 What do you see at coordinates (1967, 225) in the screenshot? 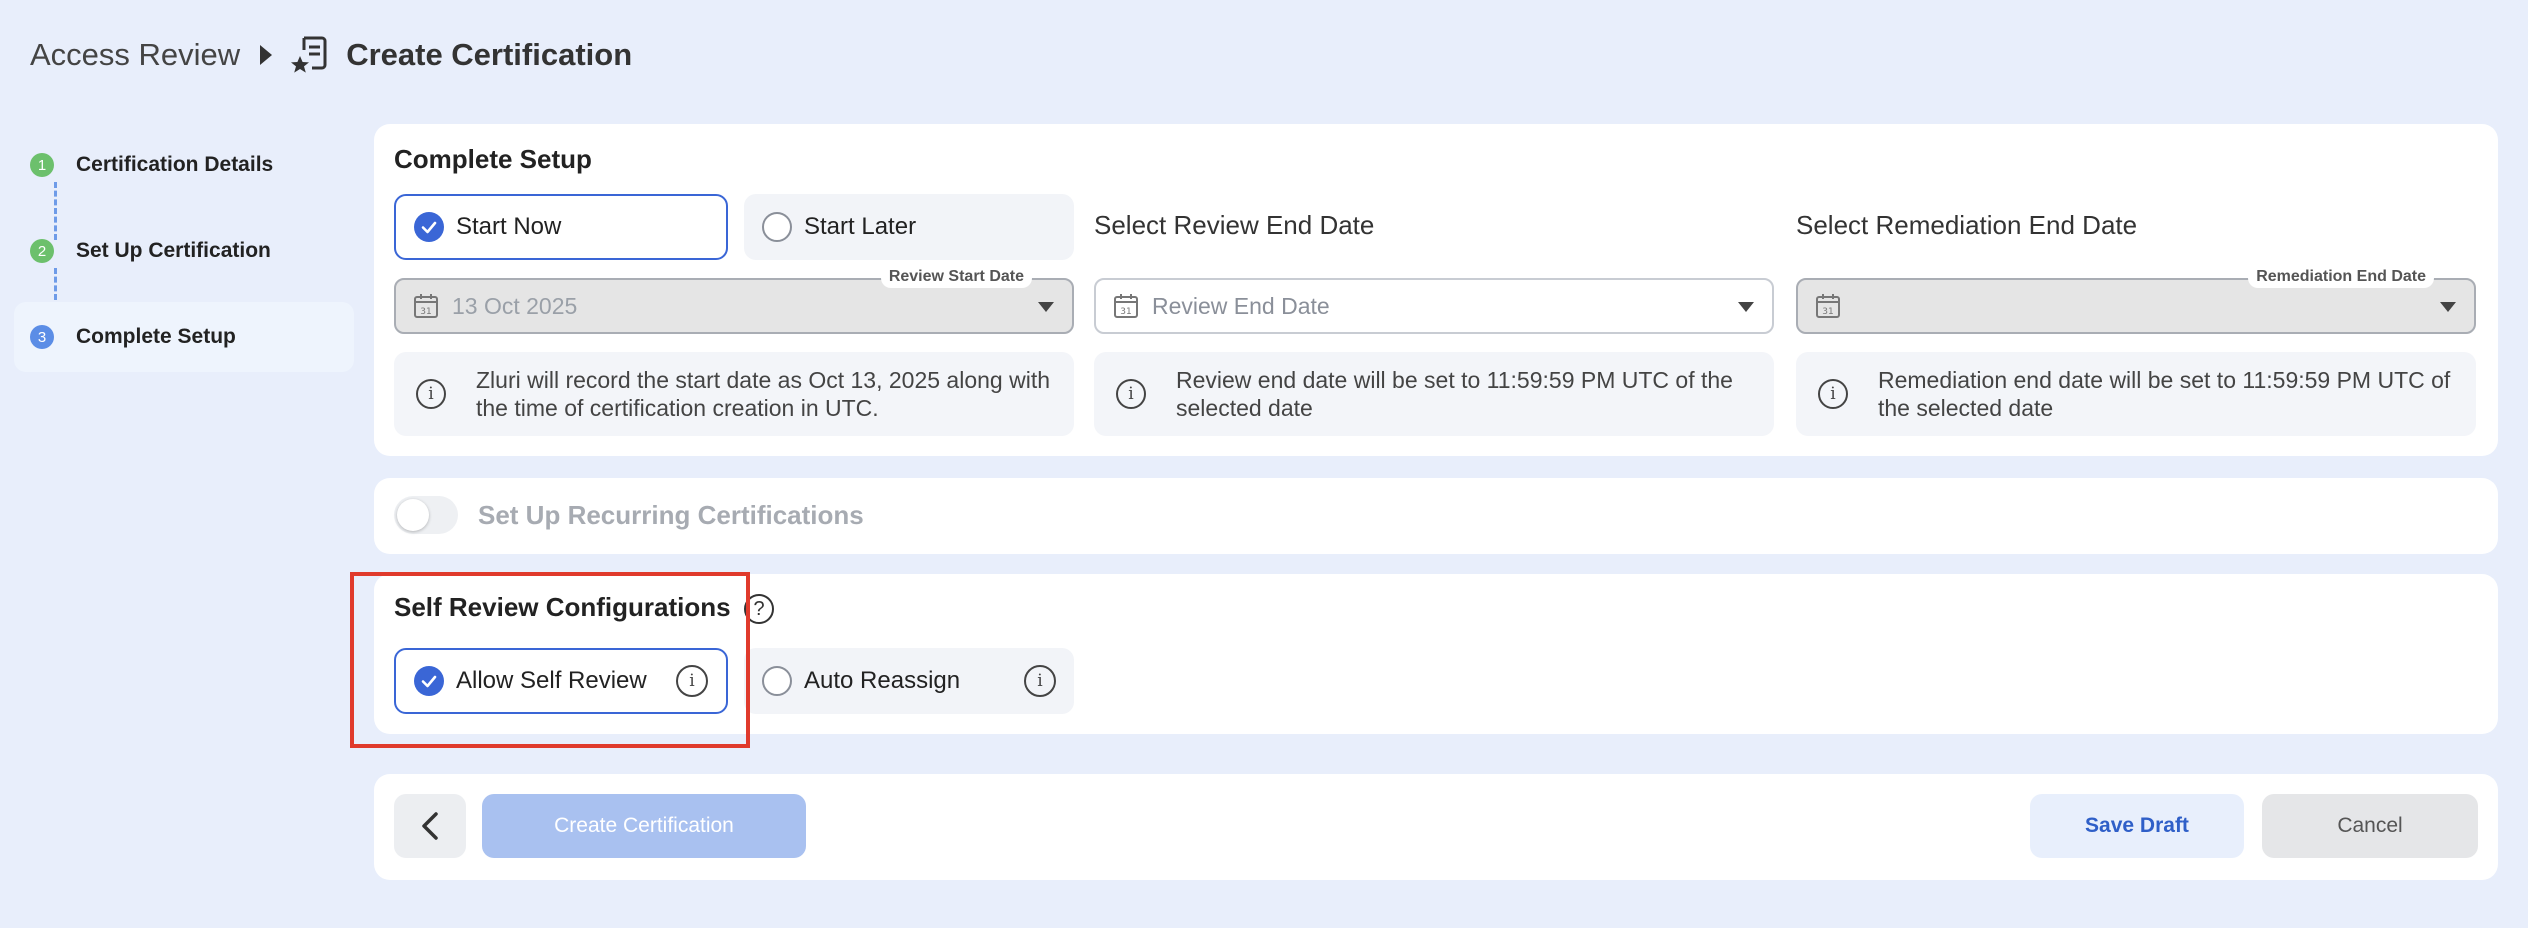
I see `remediation-end-date-title: Select Remediation End Date` at bounding box center [1967, 225].